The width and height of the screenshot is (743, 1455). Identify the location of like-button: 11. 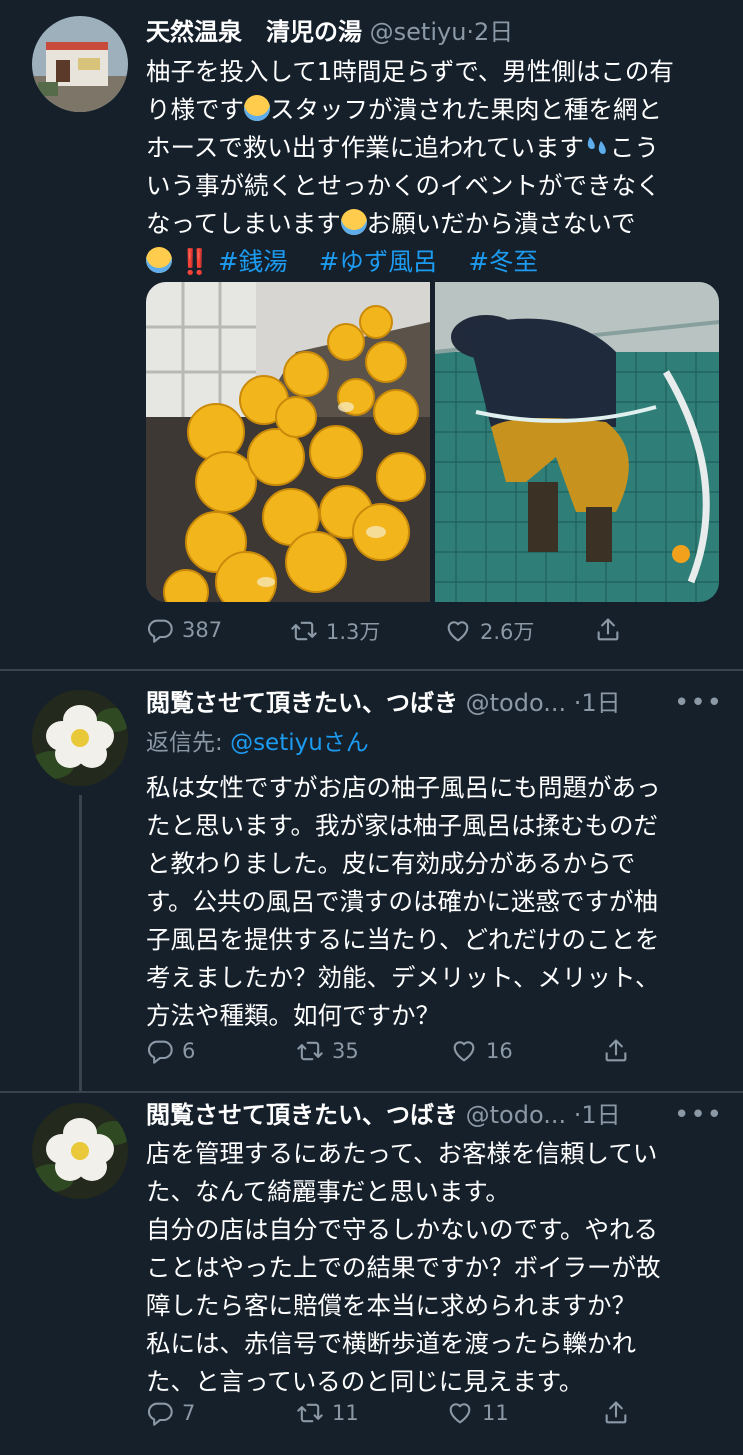
(477, 1413).